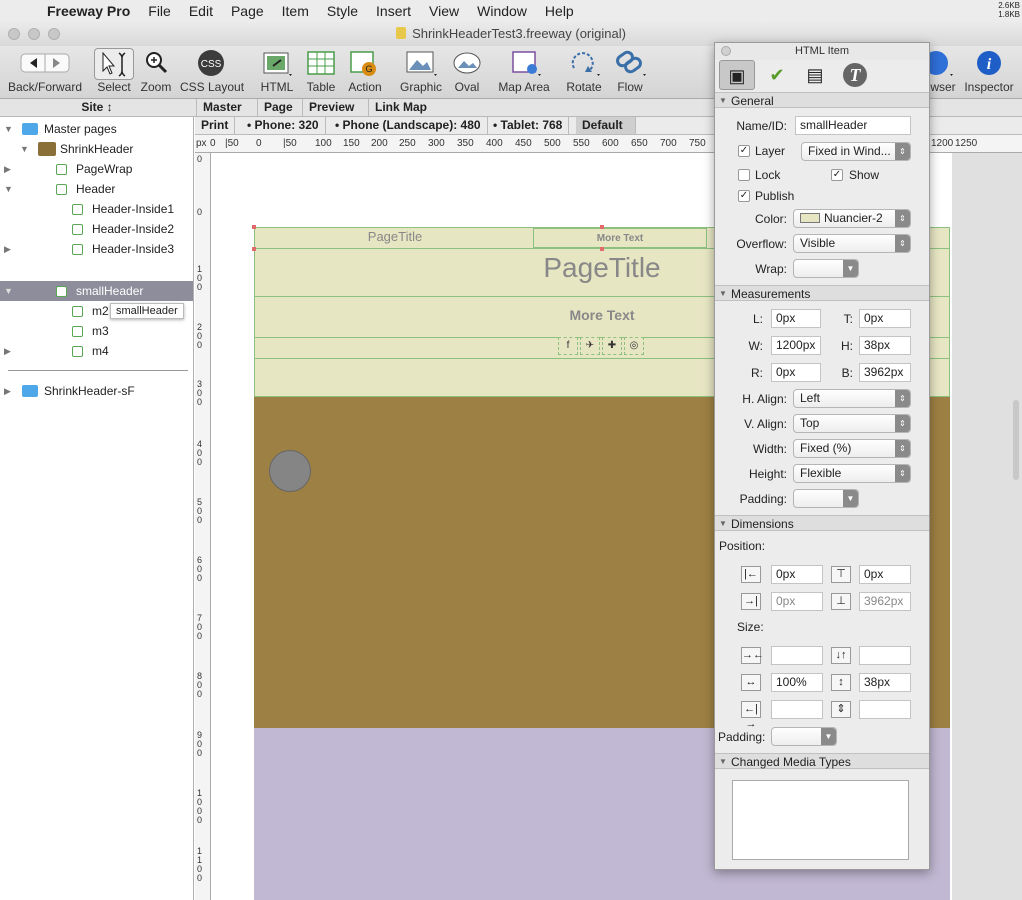  What do you see at coordinates (277, 72) in the screenshot?
I see `html-item-button: HTML` at bounding box center [277, 72].